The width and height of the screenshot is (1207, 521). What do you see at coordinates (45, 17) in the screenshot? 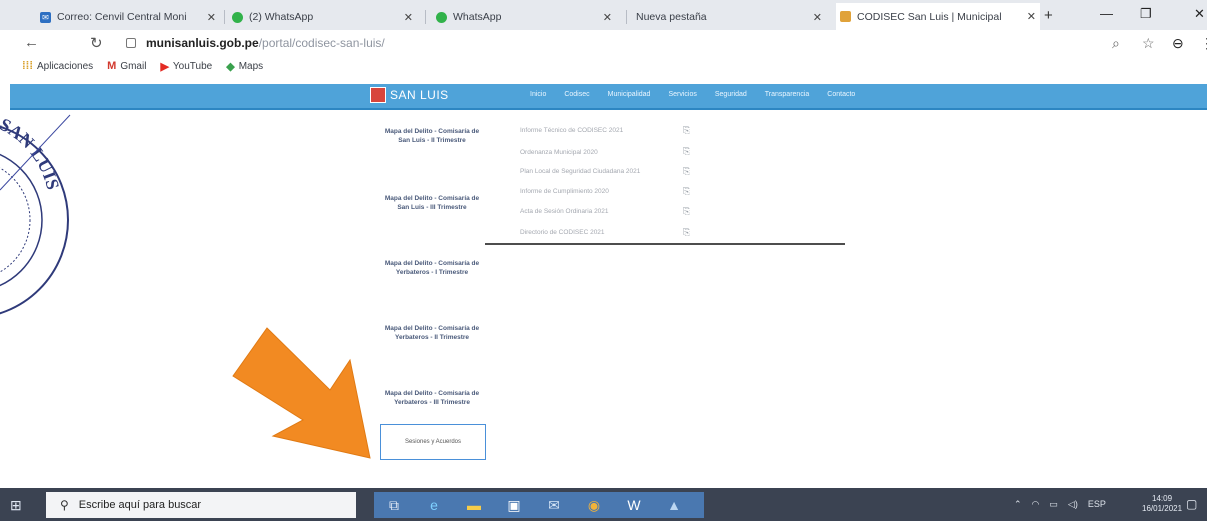
I see `mail-icon: ✉` at bounding box center [45, 17].